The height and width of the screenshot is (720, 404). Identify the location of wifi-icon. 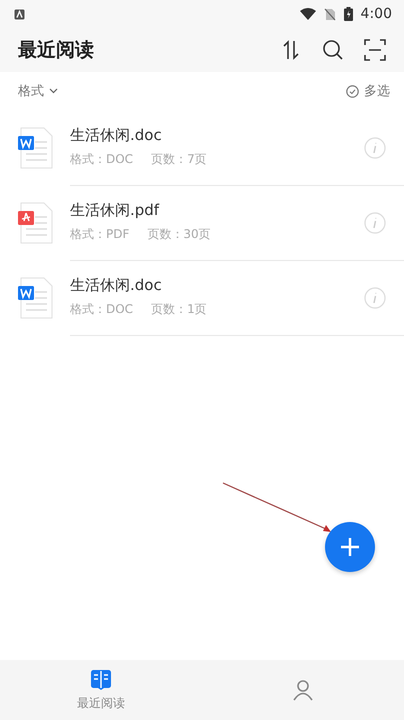
(308, 14).